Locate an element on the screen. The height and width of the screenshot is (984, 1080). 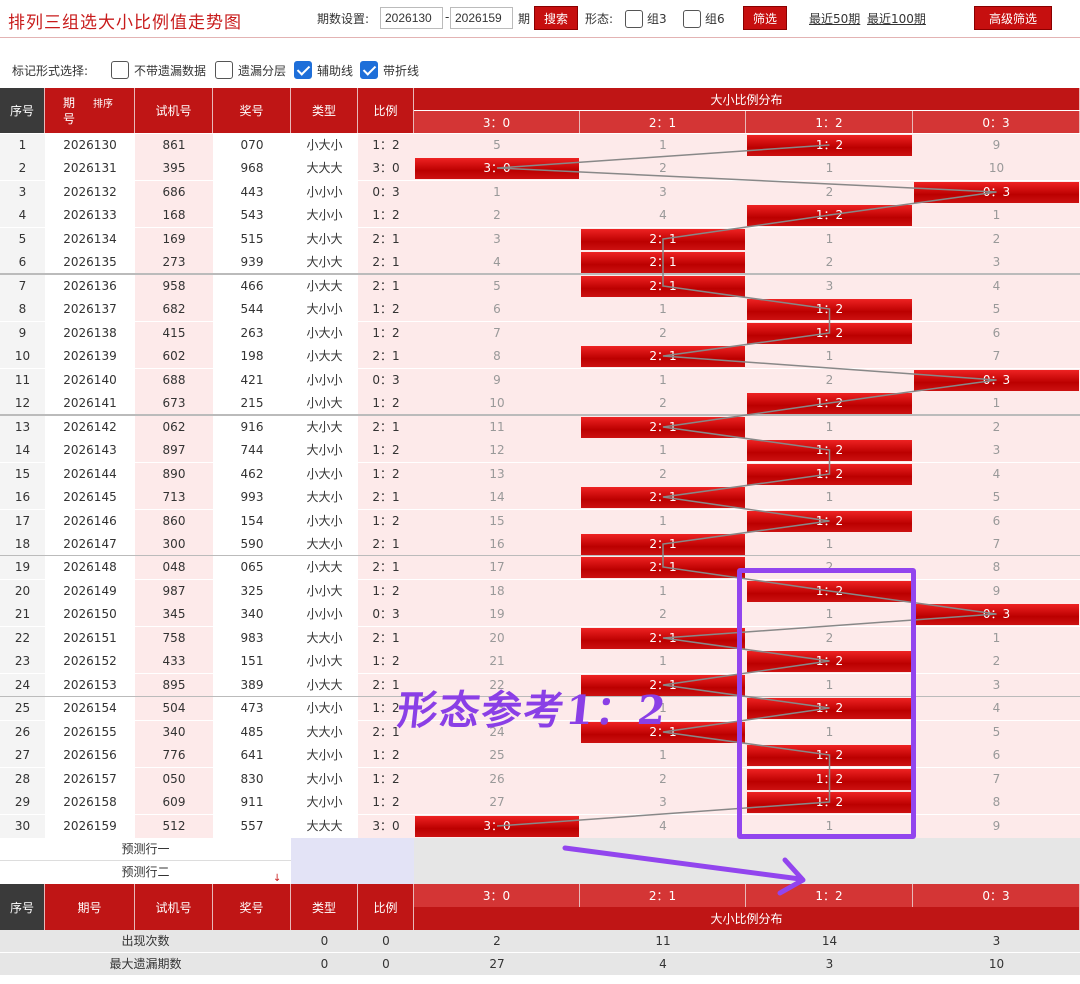
cell-seq: 17 is located at coordinates (22, 521).